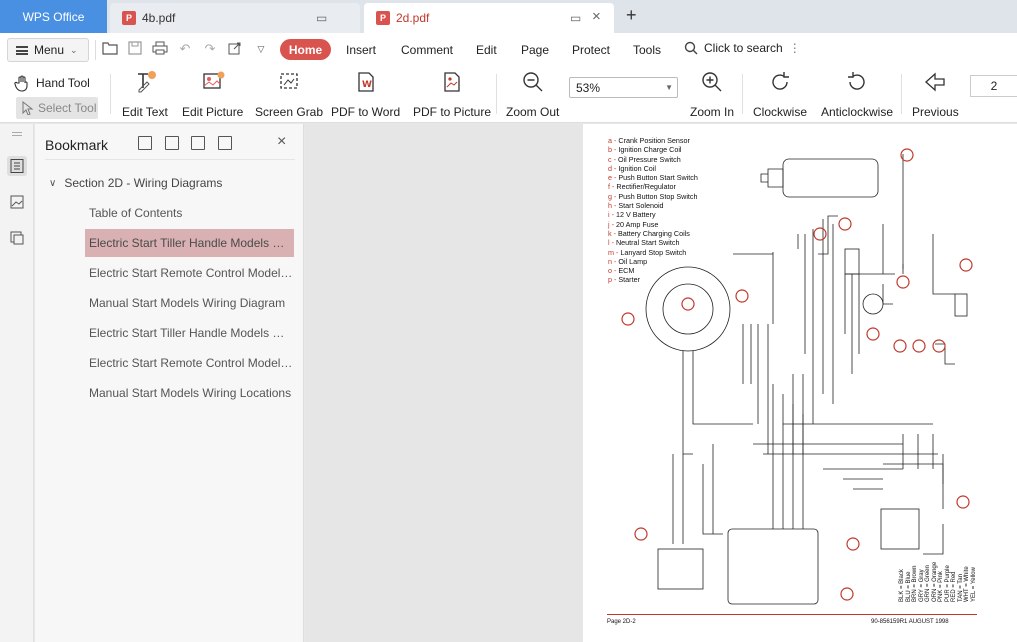 This screenshot has height=642, width=1017. What do you see at coordinates (145, 94) in the screenshot?
I see `edit-text-button: Edit Text` at bounding box center [145, 94].